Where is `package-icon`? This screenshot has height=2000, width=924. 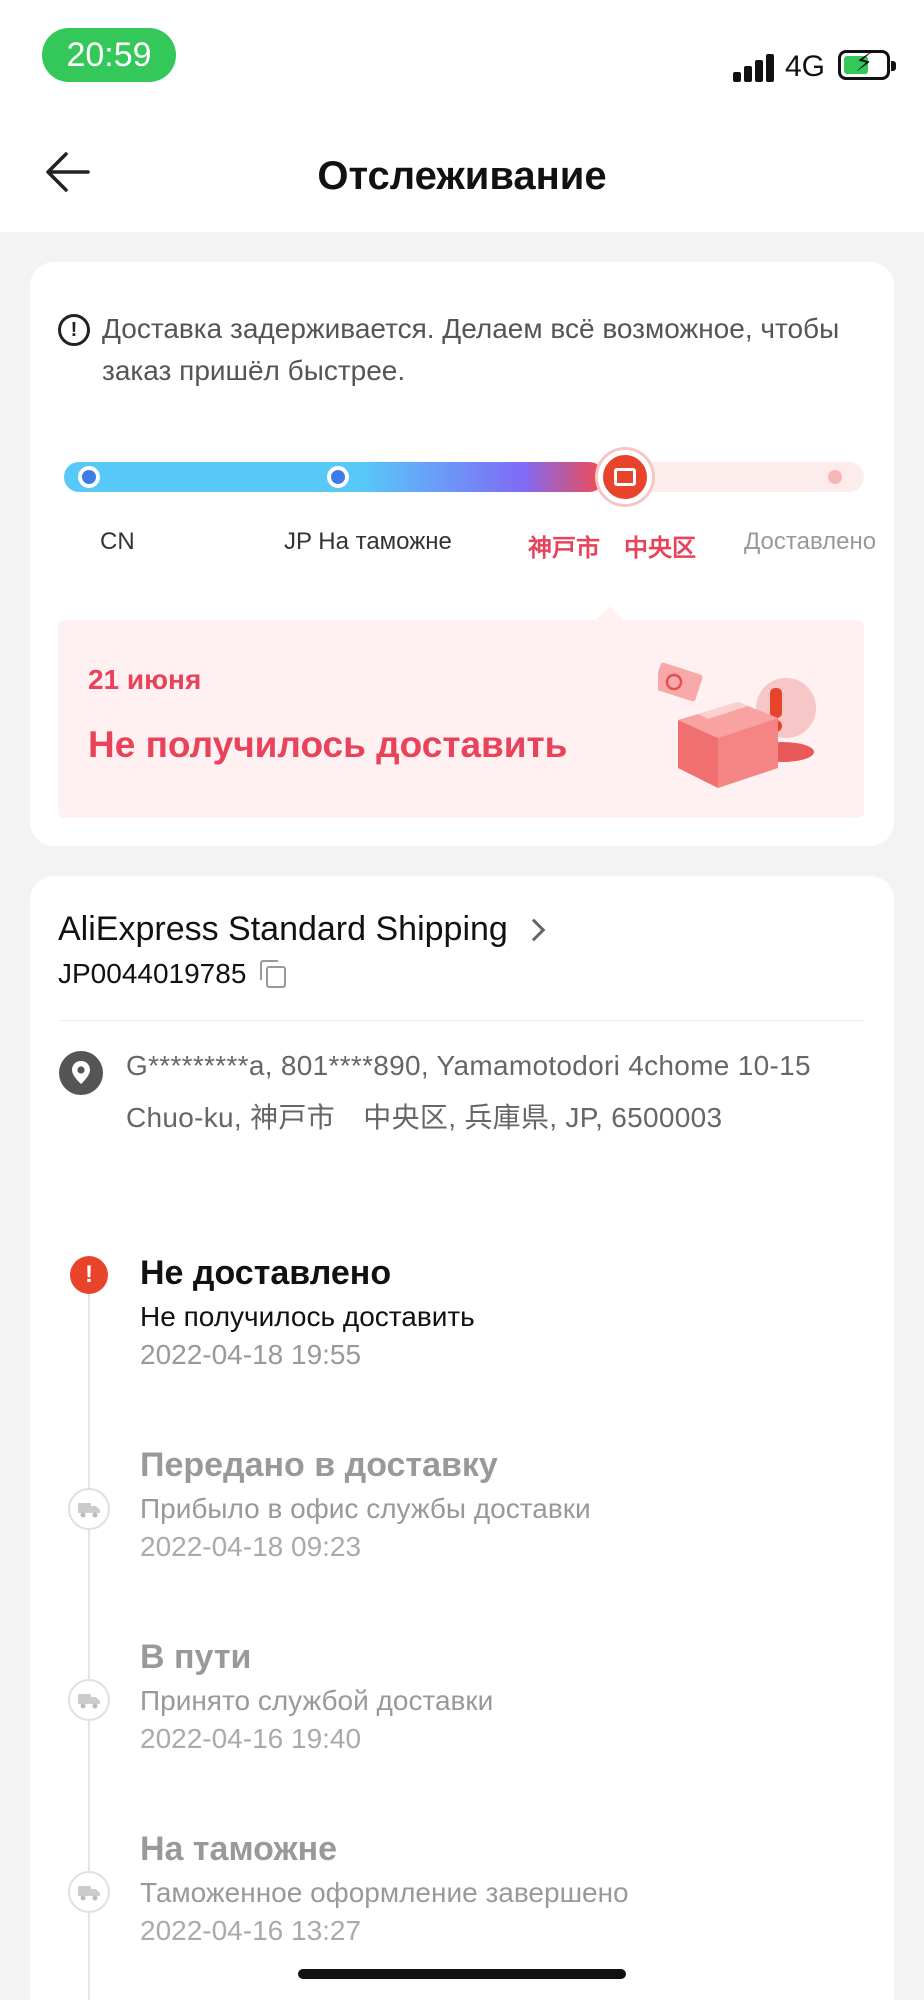
package-icon is located at coordinates (625, 477).